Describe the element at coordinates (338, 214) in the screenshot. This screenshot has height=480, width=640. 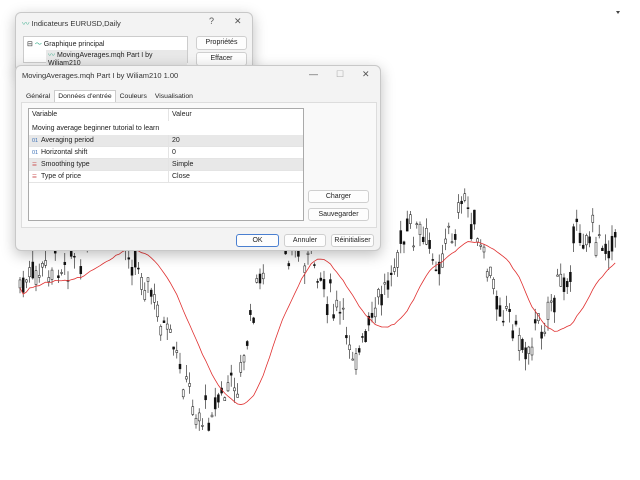
I see `save-button: Sauvegarder` at that location.